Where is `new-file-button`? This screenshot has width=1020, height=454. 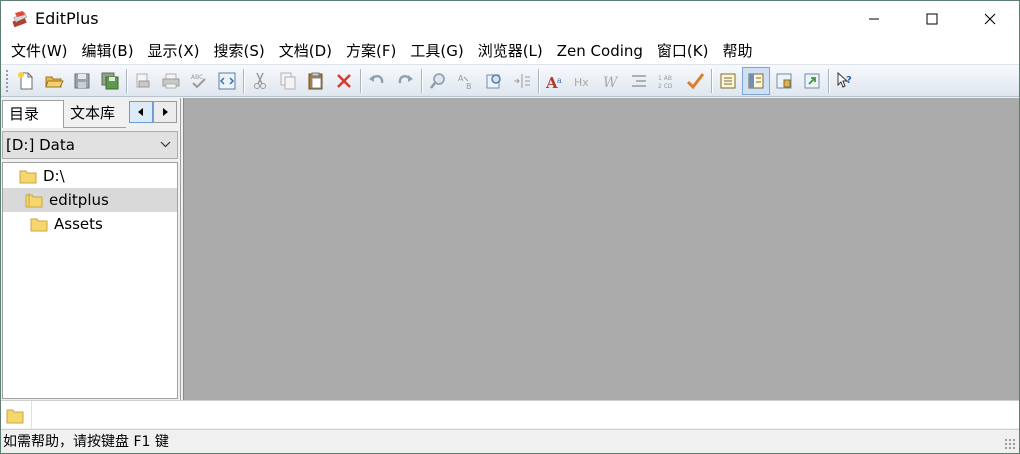 new-file-button is located at coordinates (26, 81).